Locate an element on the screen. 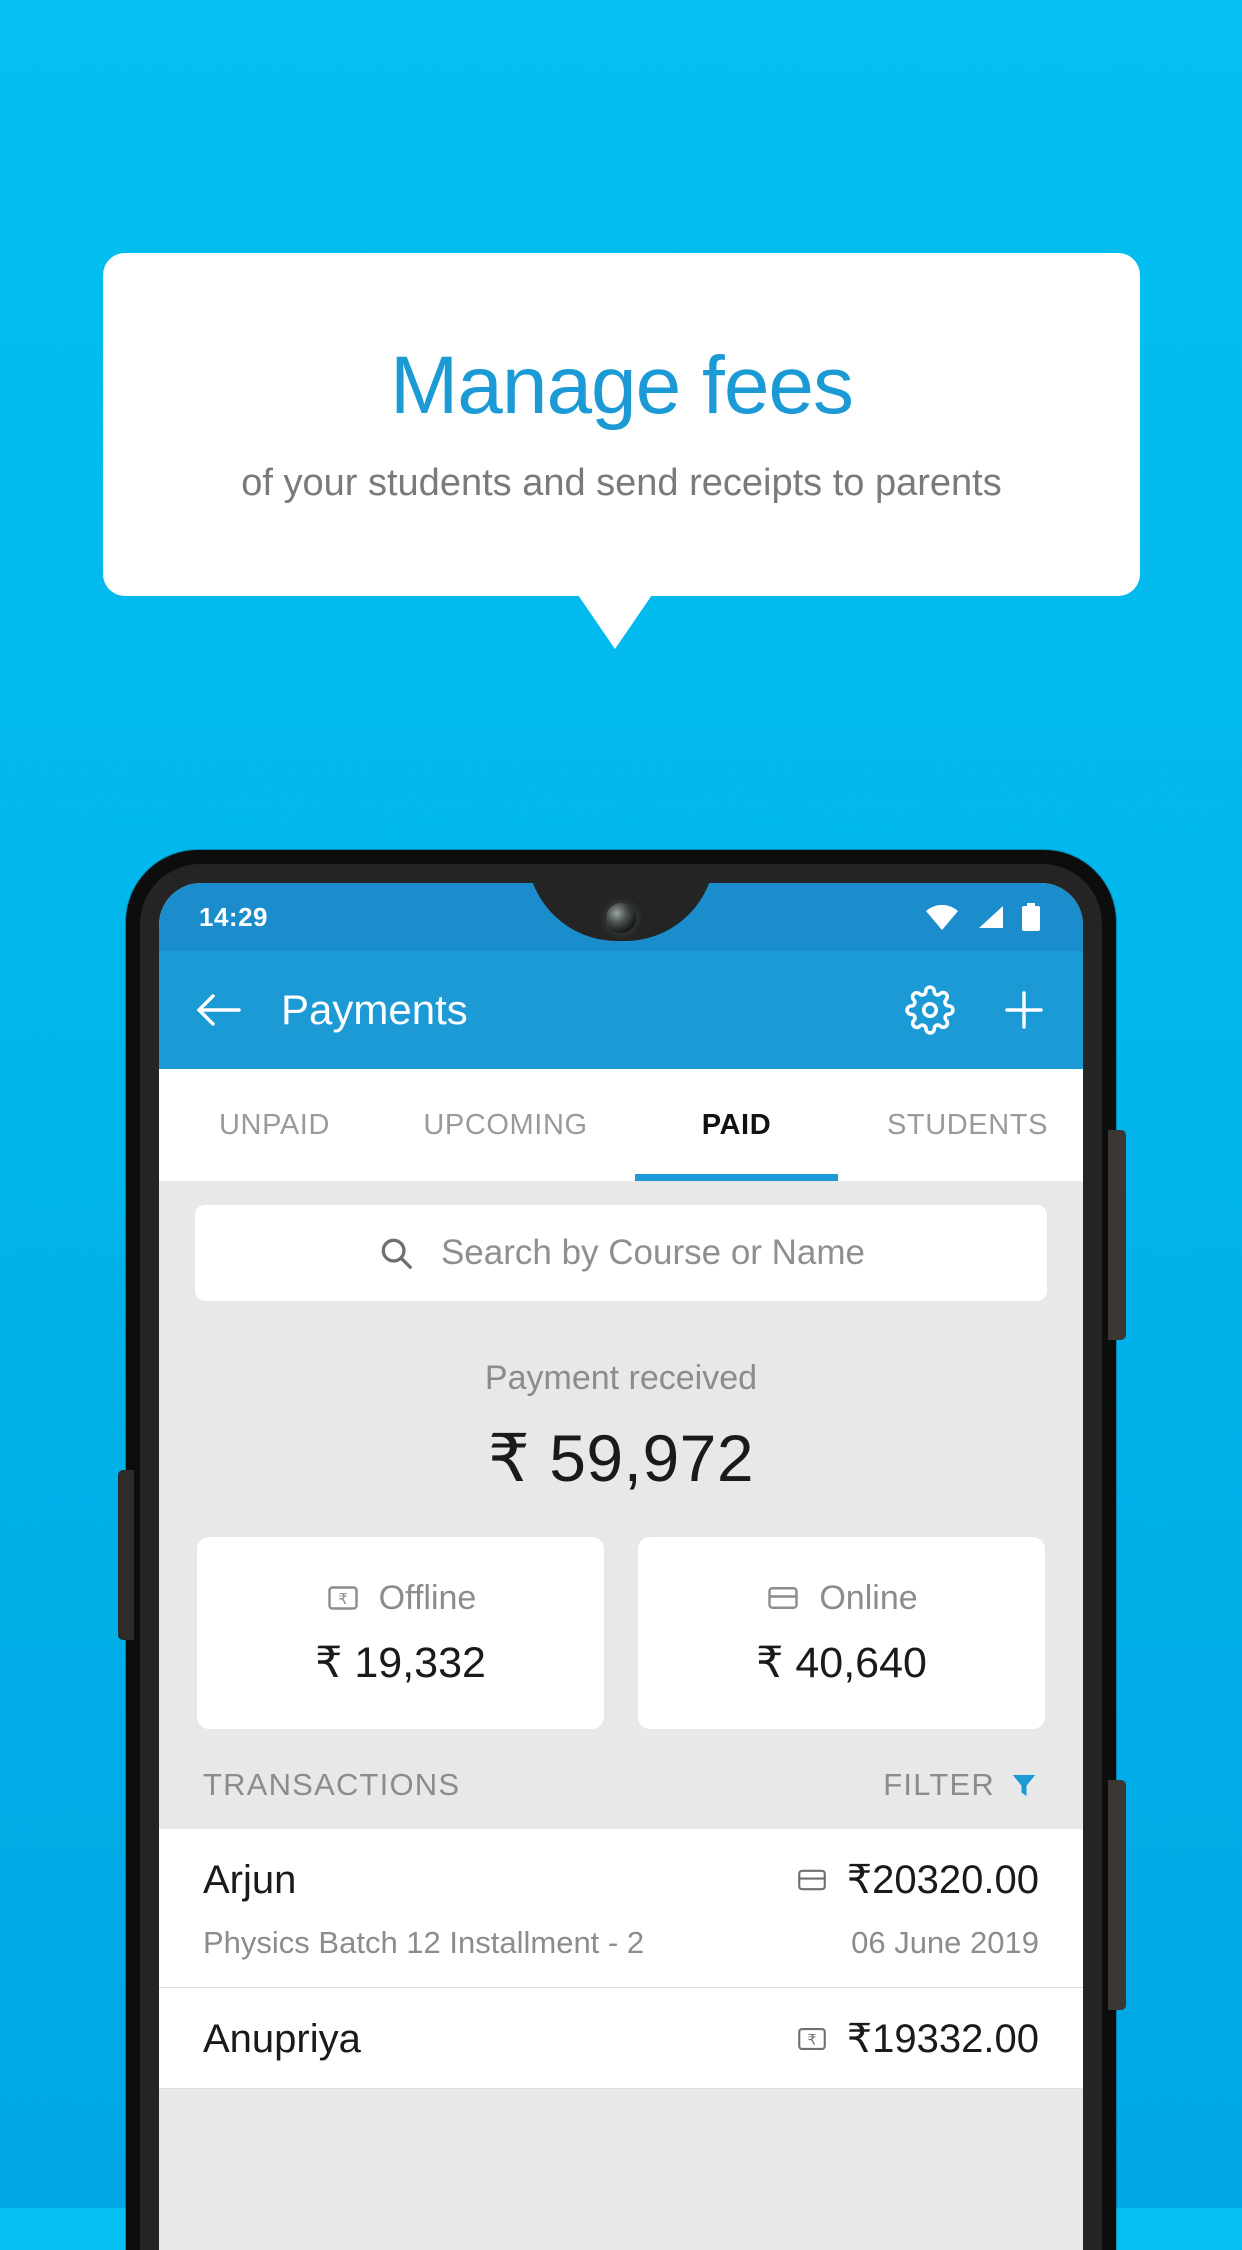 This screenshot has height=2250, width=1242. tab-students: STUDENTS is located at coordinates (967, 1125).